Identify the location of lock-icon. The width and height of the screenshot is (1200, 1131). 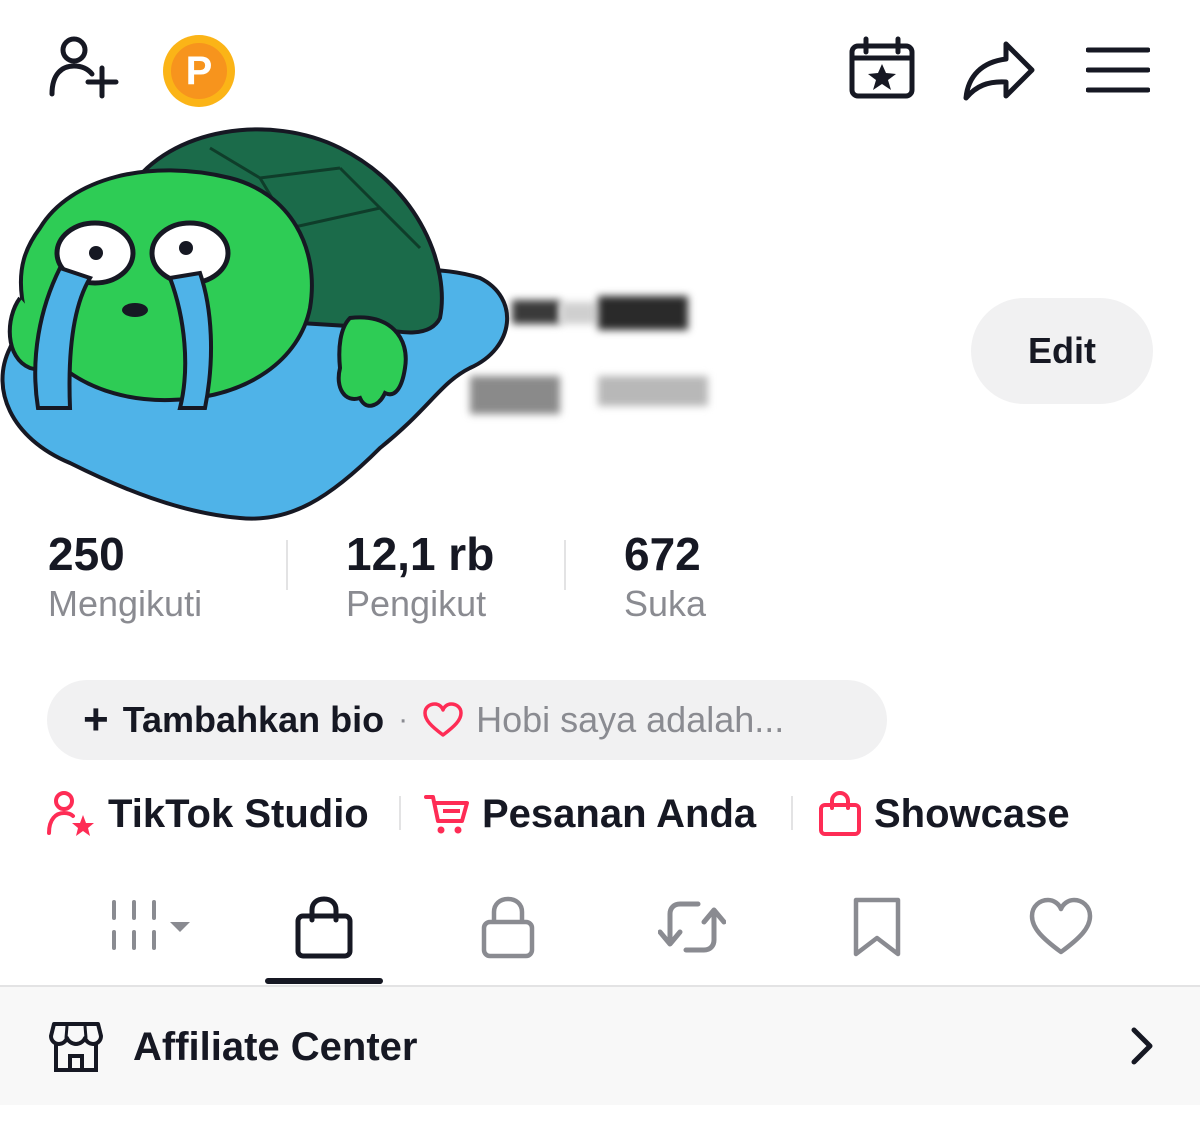
(508, 927).